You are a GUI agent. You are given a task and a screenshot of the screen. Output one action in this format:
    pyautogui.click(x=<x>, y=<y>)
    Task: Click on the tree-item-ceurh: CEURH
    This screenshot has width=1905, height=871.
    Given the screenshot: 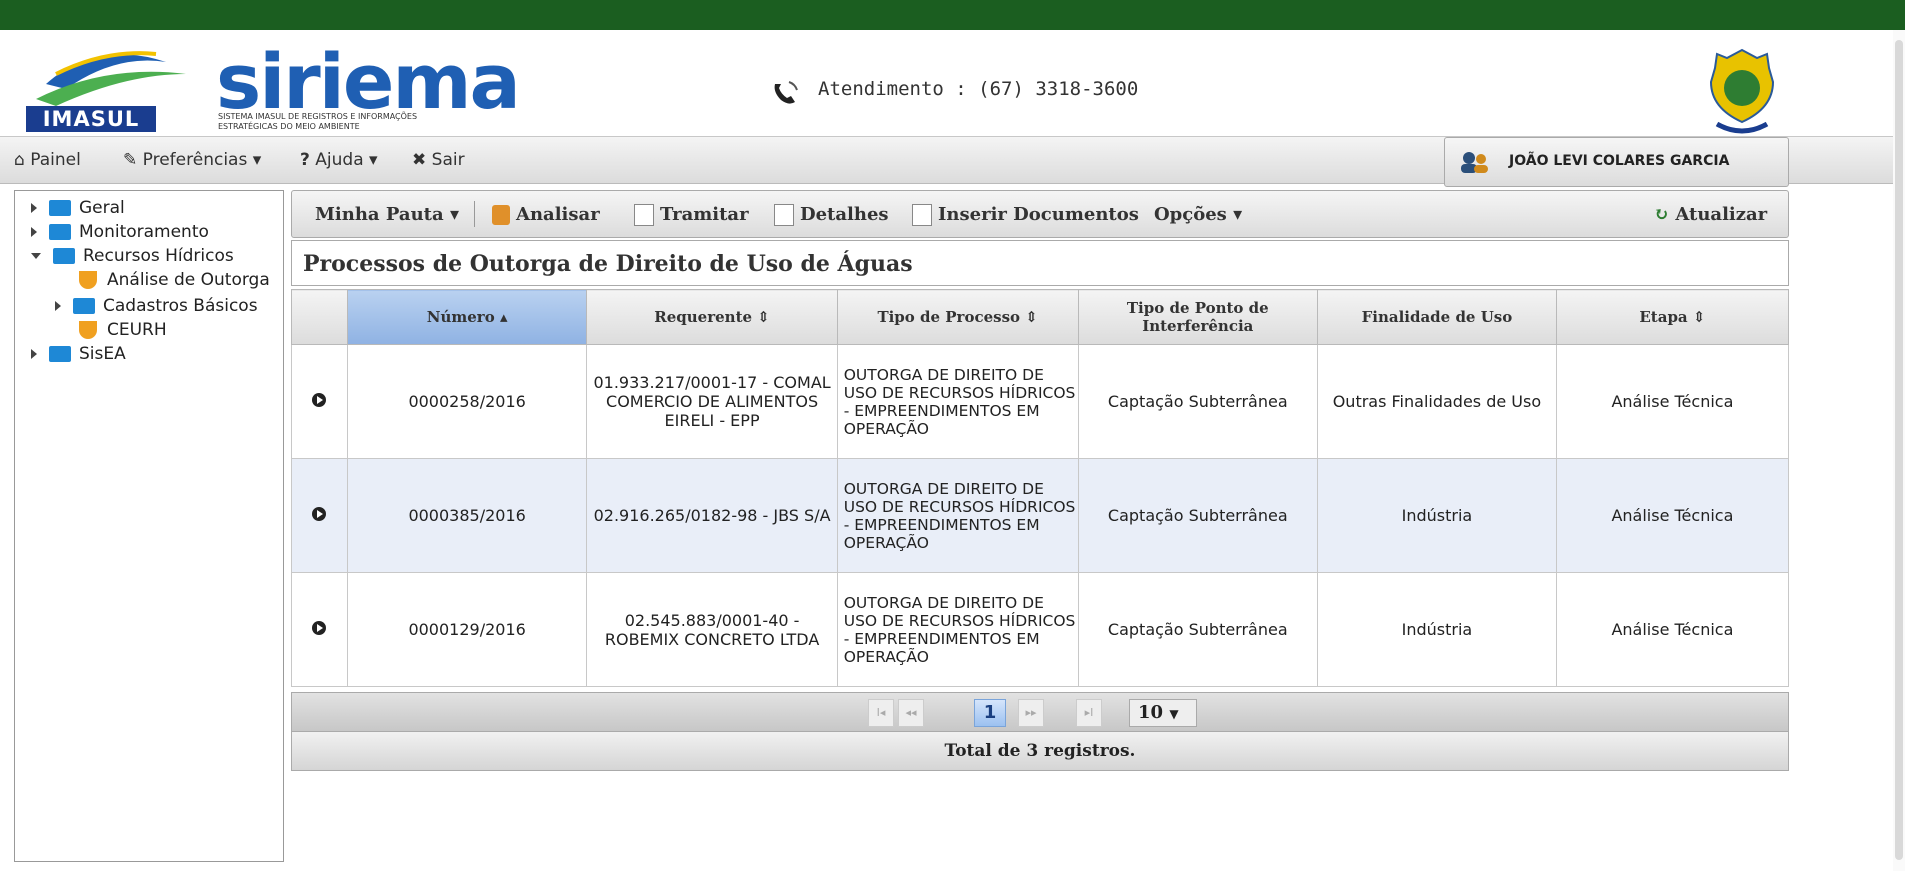 What is the action you would take?
    pyautogui.click(x=123, y=330)
    